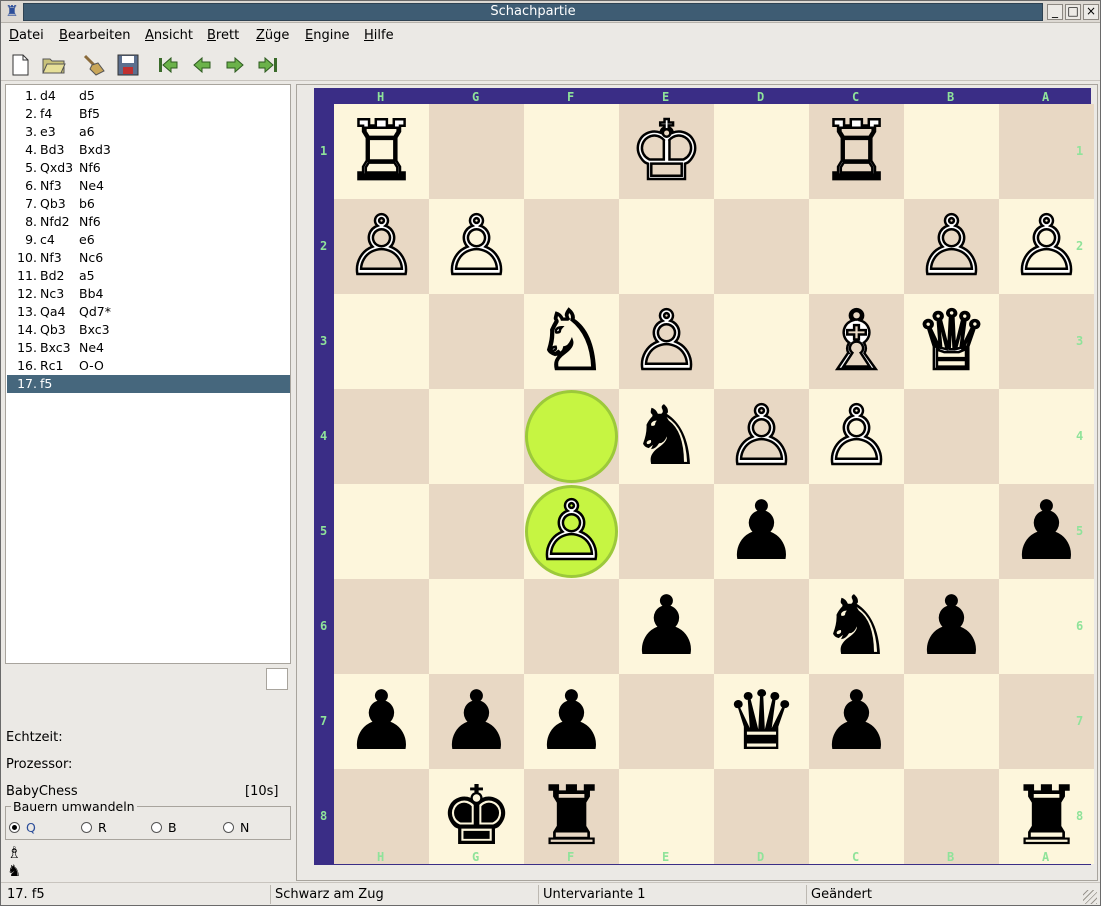  I want to click on first-move-icon, so click(168, 65).